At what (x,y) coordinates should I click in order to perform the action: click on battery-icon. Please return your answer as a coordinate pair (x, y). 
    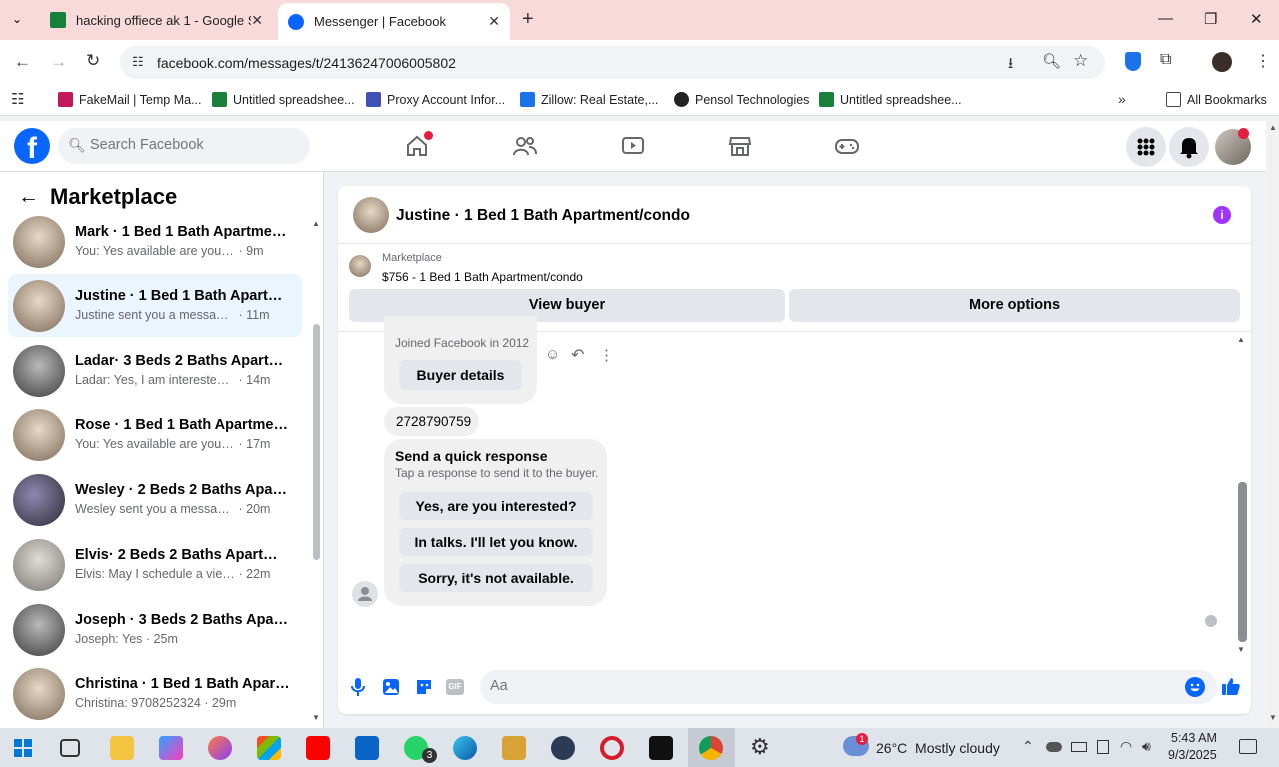
    Looking at the image, I should click on (1079, 747).